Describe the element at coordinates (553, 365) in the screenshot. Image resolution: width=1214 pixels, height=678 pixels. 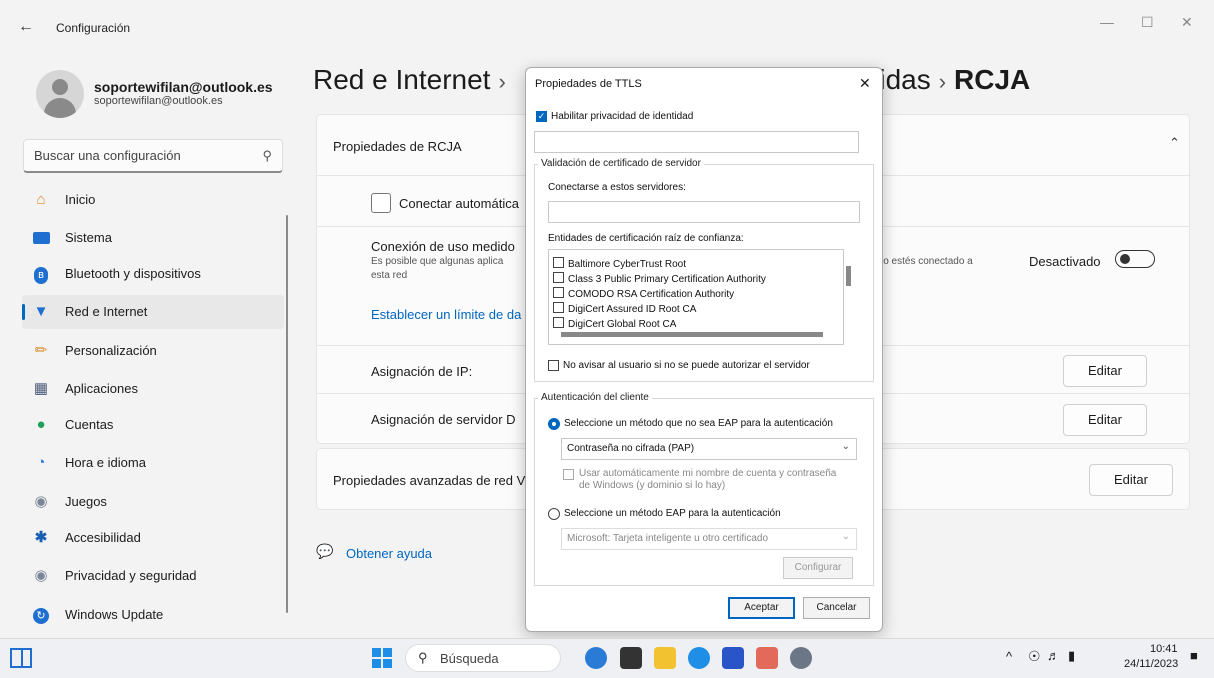
I see `no-warn-checkbox` at that location.